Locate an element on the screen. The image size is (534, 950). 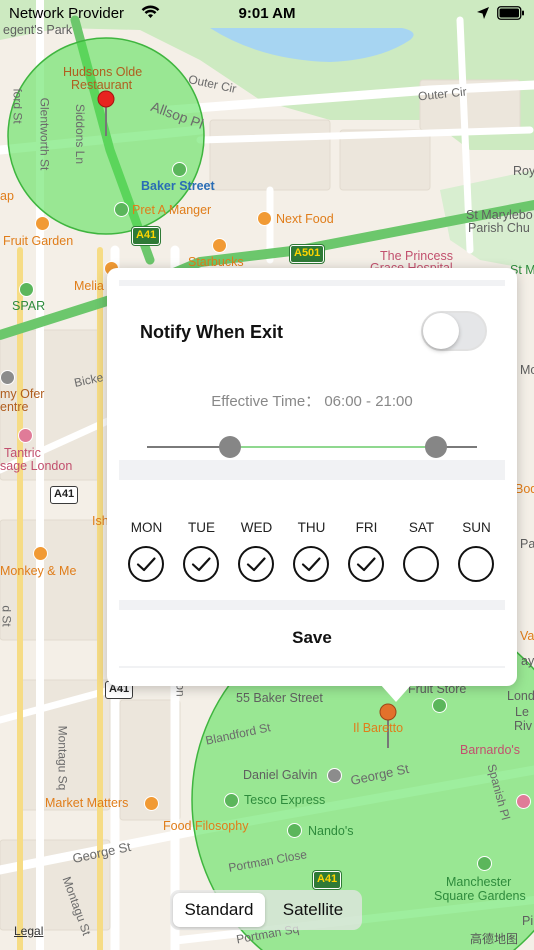
map-label: Melia is located at coordinates (89, 286).